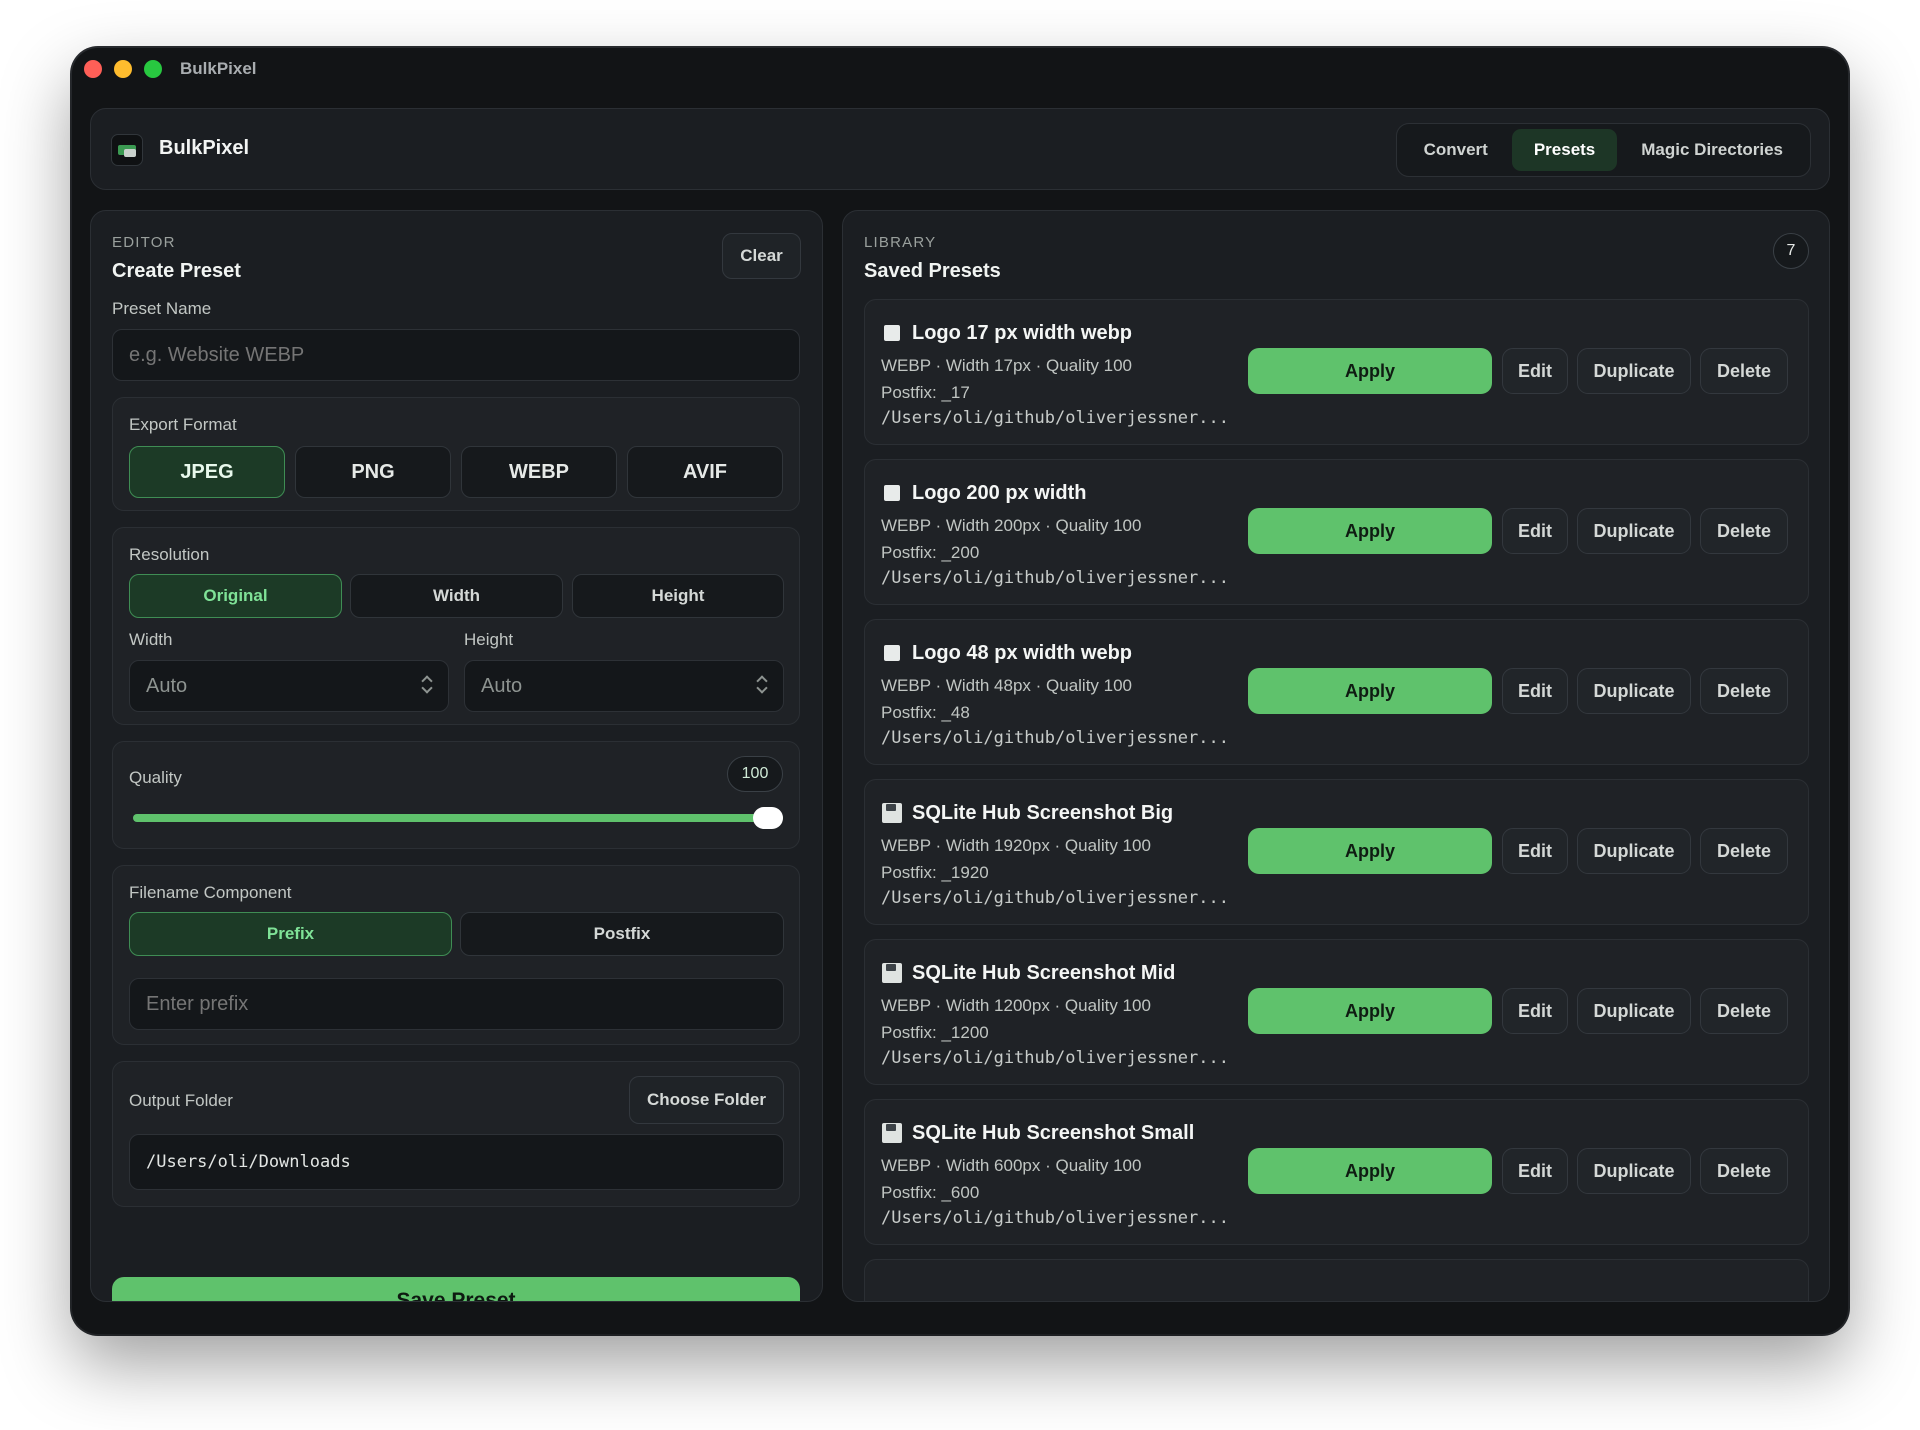 The height and width of the screenshot is (1430, 1920). I want to click on preset-name: SQLite Hub Screenshot Small, so click(1053, 1133).